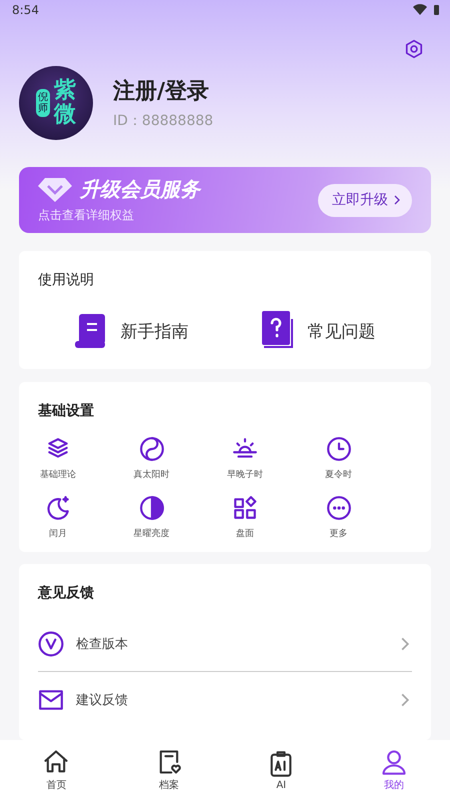 The image size is (450, 800). I want to click on setting-item: 早晚子时, so click(271, 458).